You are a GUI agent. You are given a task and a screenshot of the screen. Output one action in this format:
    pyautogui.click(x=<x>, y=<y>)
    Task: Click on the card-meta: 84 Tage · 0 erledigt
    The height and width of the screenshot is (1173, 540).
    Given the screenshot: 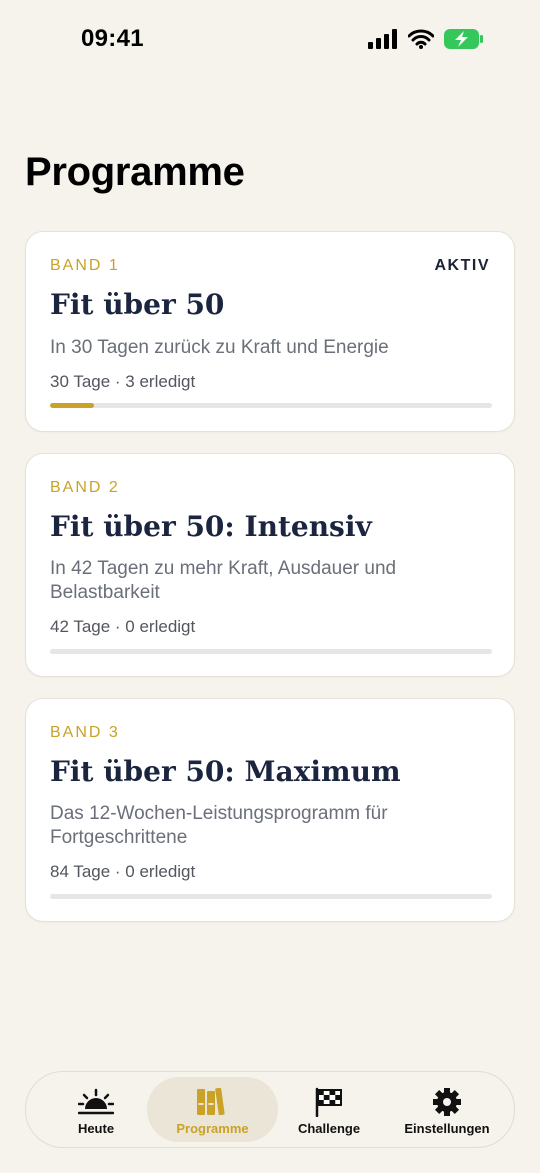 What is the action you would take?
    pyautogui.click(x=123, y=871)
    